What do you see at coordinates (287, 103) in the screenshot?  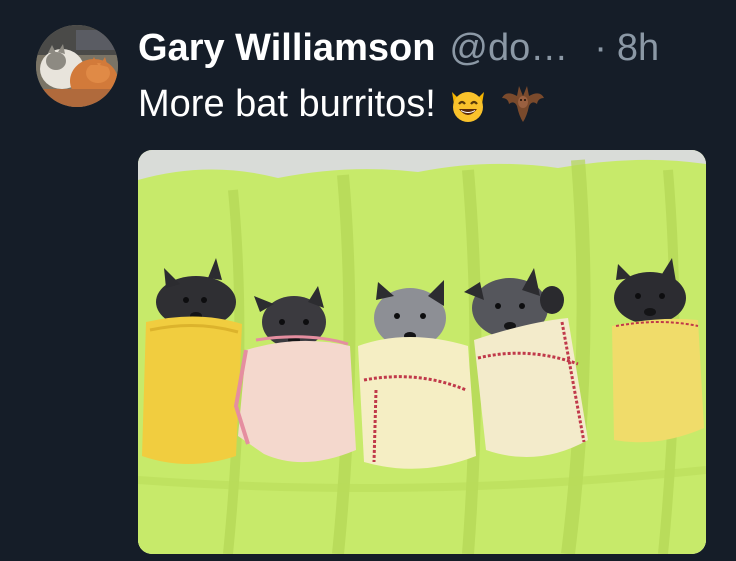 I see `tweet-text: More bat burritos!` at bounding box center [287, 103].